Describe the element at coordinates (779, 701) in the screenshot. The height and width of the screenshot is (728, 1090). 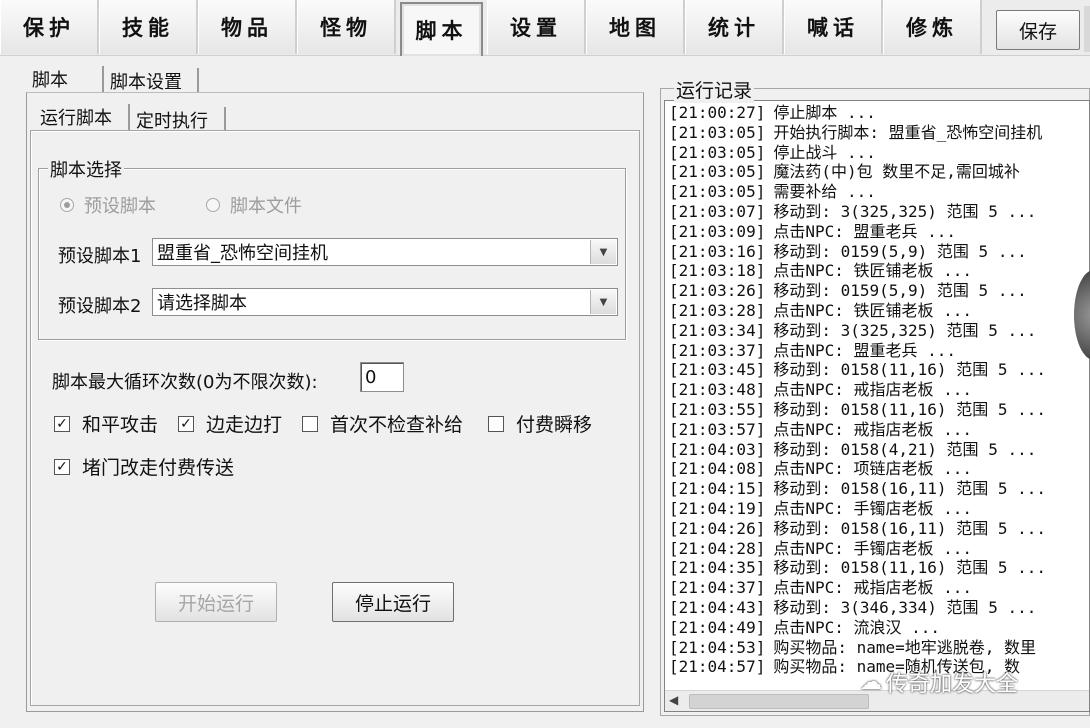
I see `scrollbar-thumb` at that location.